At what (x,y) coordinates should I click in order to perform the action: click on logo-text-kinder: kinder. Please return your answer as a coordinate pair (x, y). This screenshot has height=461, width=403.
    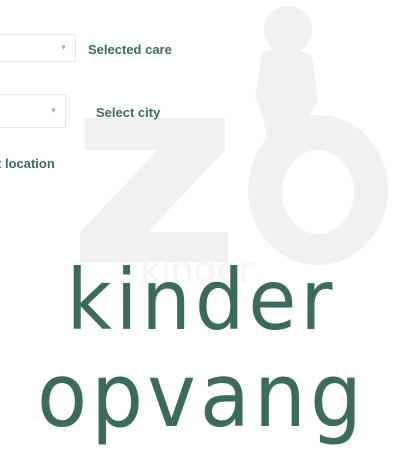
    Looking at the image, I should click on (201, 301).